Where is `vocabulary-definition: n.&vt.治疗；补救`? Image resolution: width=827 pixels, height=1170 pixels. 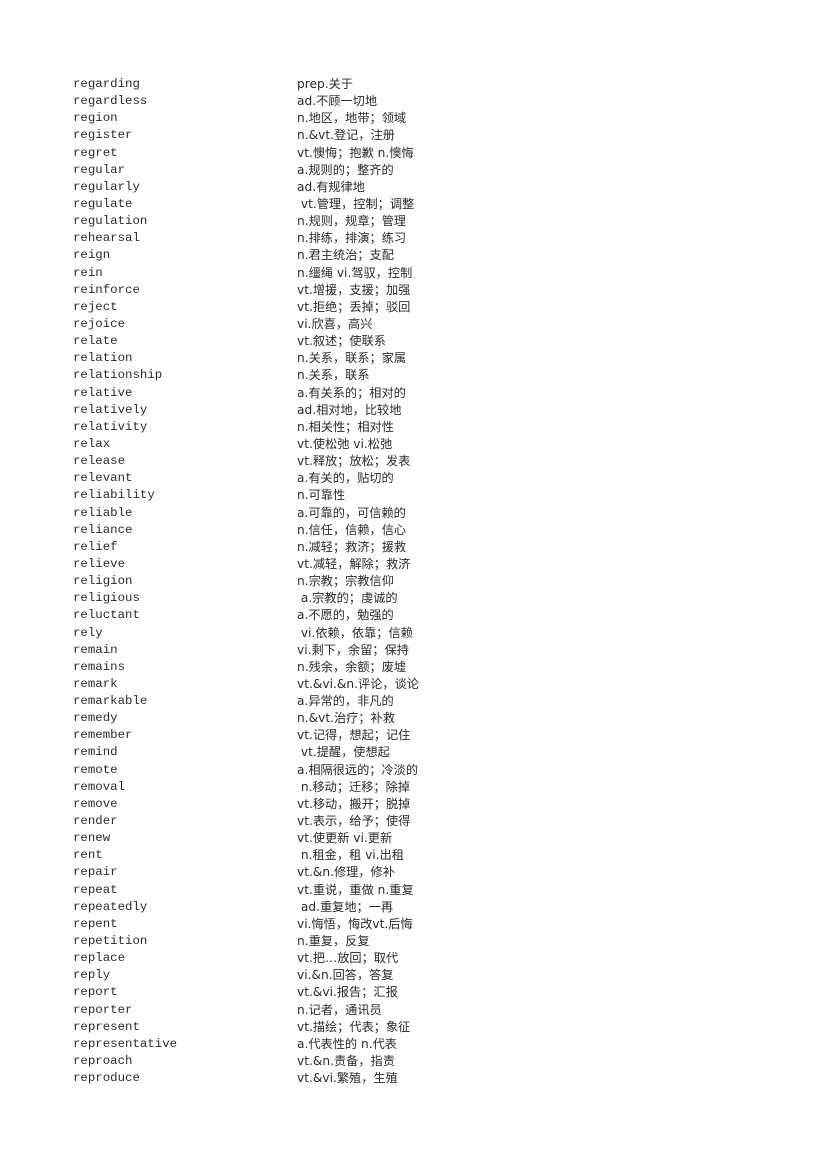 vocabulary-definition: n.&vt.治疗；补救 is located at coordinates (346, 718).